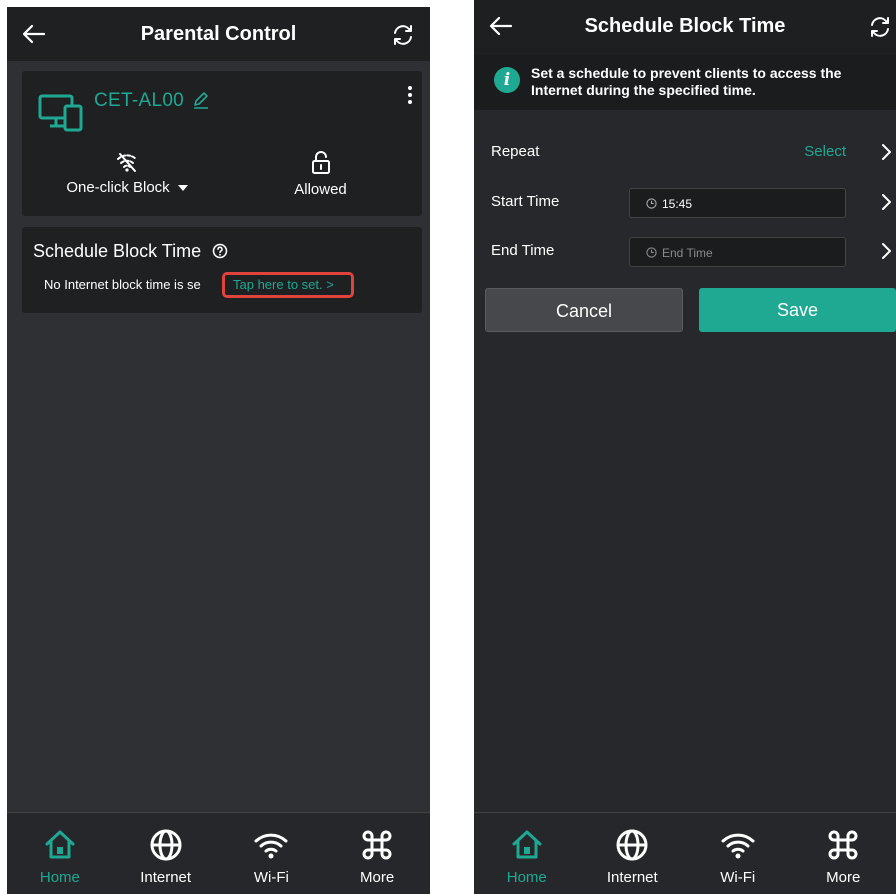  I want to click on start-time-value: 15:45, so click(677, 204).